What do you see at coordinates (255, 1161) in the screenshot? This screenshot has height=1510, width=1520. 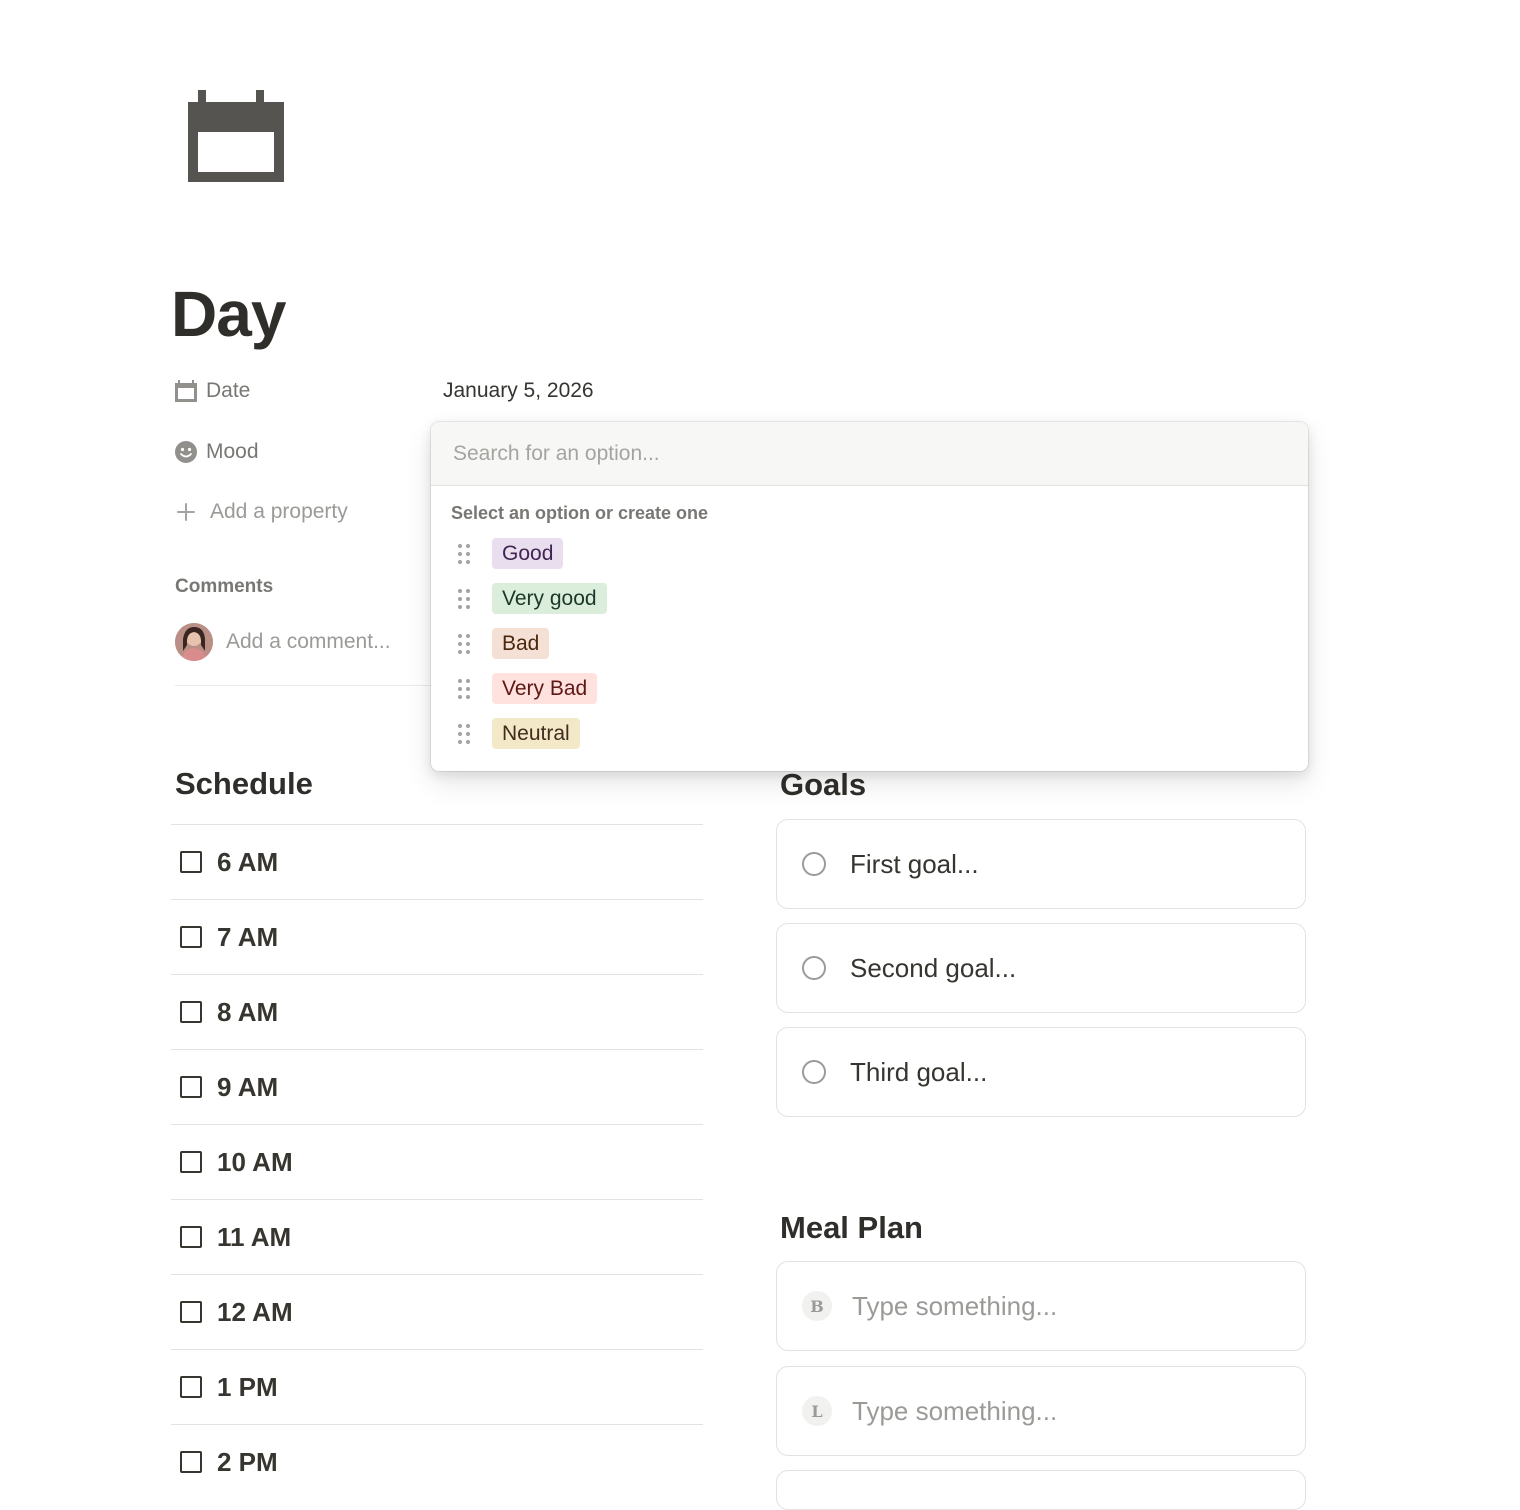 I see `schedule-item-label: 10 AM` at bounding box center [255, 1161].